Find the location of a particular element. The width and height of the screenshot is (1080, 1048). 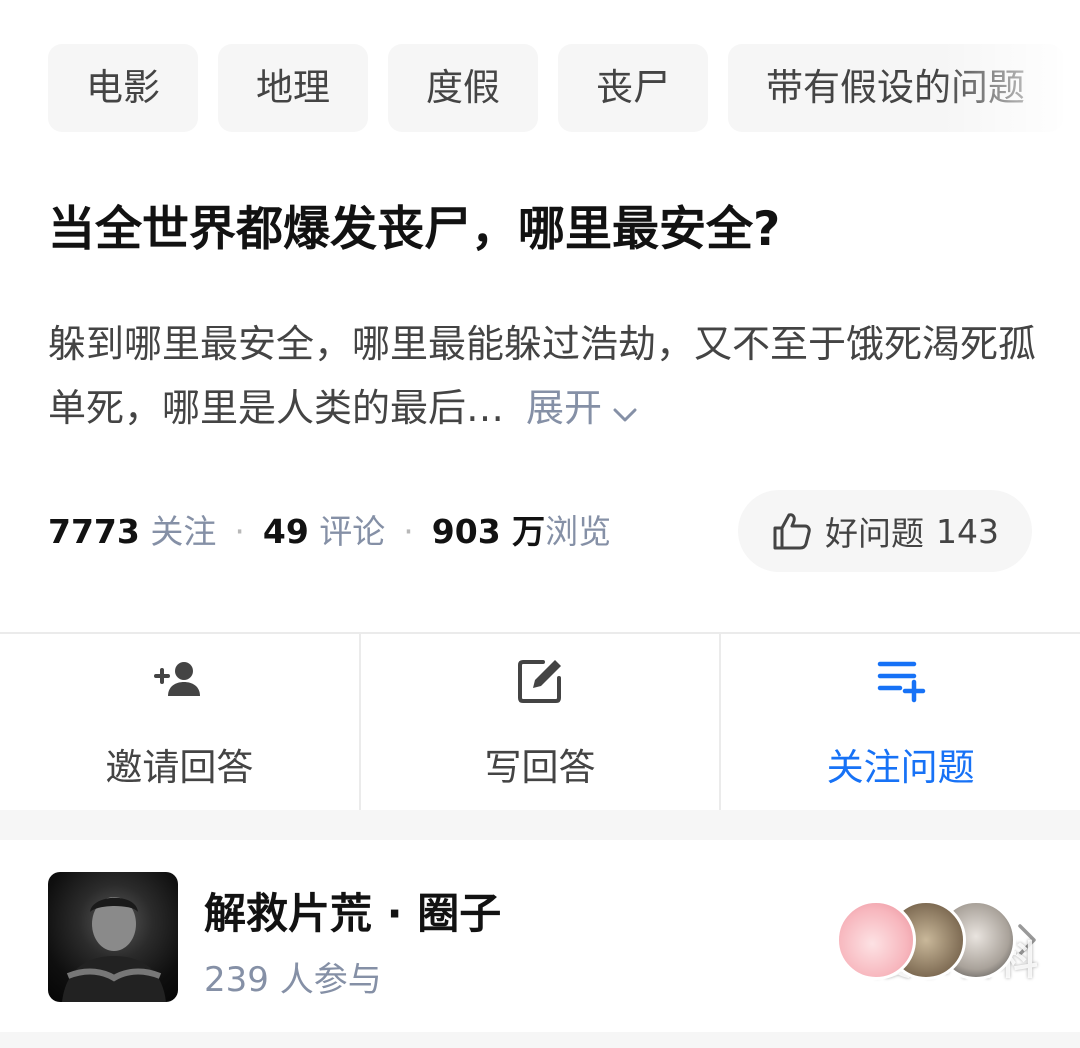

add-user-icon is located at coordinates (179, 695).